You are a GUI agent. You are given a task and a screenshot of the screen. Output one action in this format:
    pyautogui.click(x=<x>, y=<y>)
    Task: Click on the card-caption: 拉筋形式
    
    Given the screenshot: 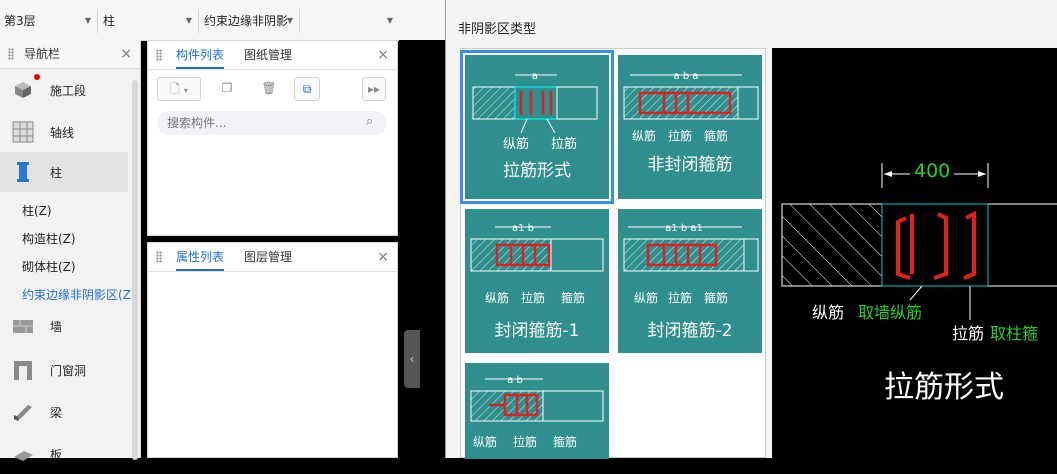 What is the action you would take?
    pyautogui.click(x=537, y=171)
    